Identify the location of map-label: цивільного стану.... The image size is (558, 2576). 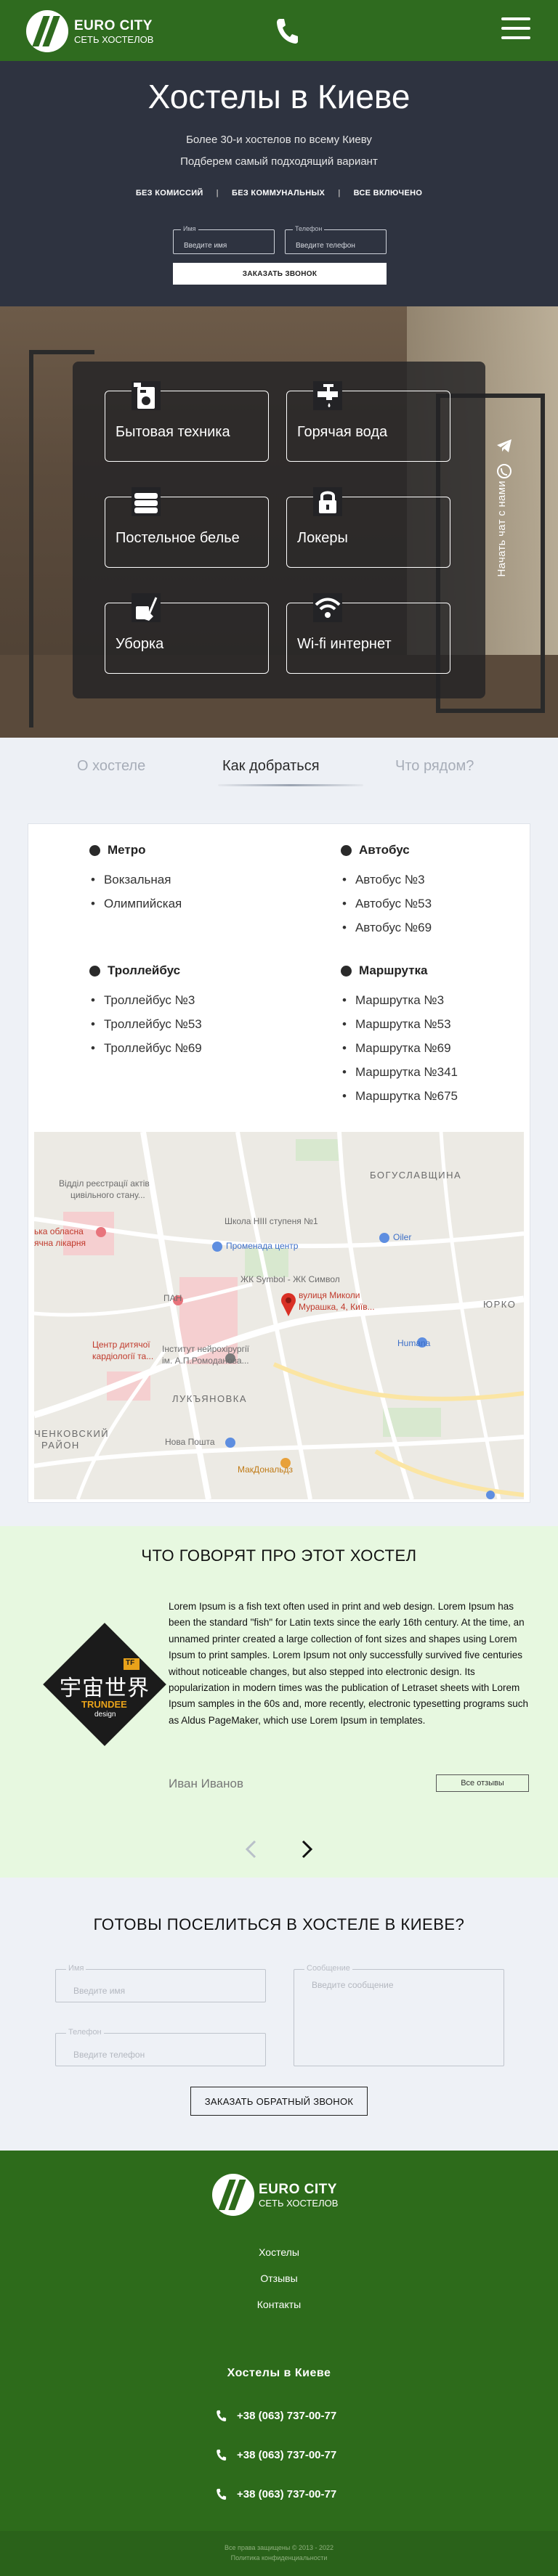
(108, 1195).